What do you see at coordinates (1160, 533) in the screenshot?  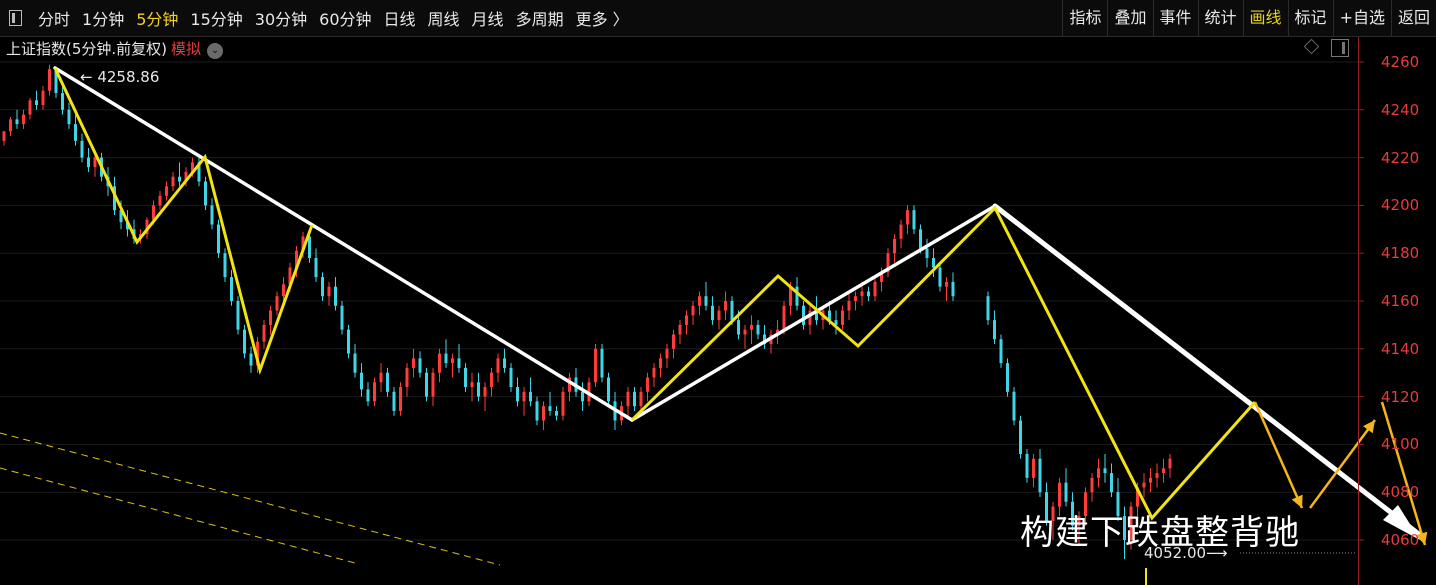 I see `chart-annotation-text: 构建下跌盘整背驰` at bounding box center [1160, 533].